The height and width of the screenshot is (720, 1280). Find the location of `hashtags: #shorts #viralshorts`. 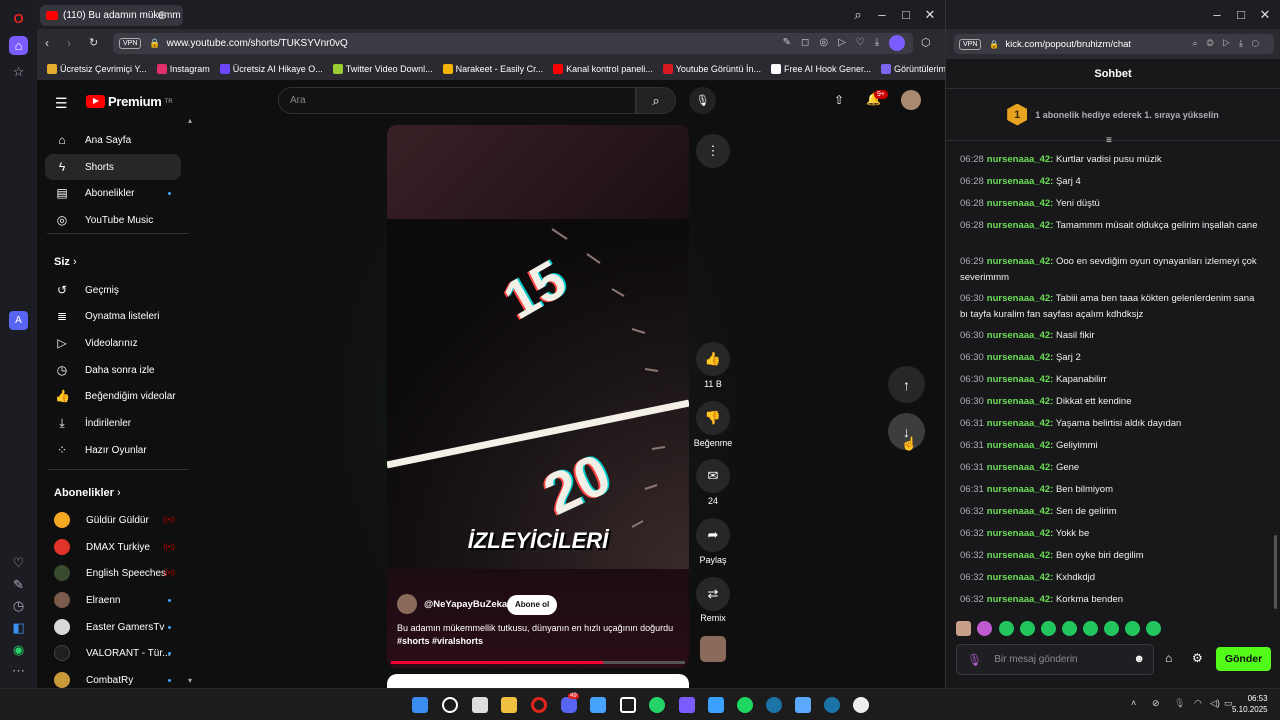

hashtags: #shorts #viralshorts is located at coordinates (440, 641).